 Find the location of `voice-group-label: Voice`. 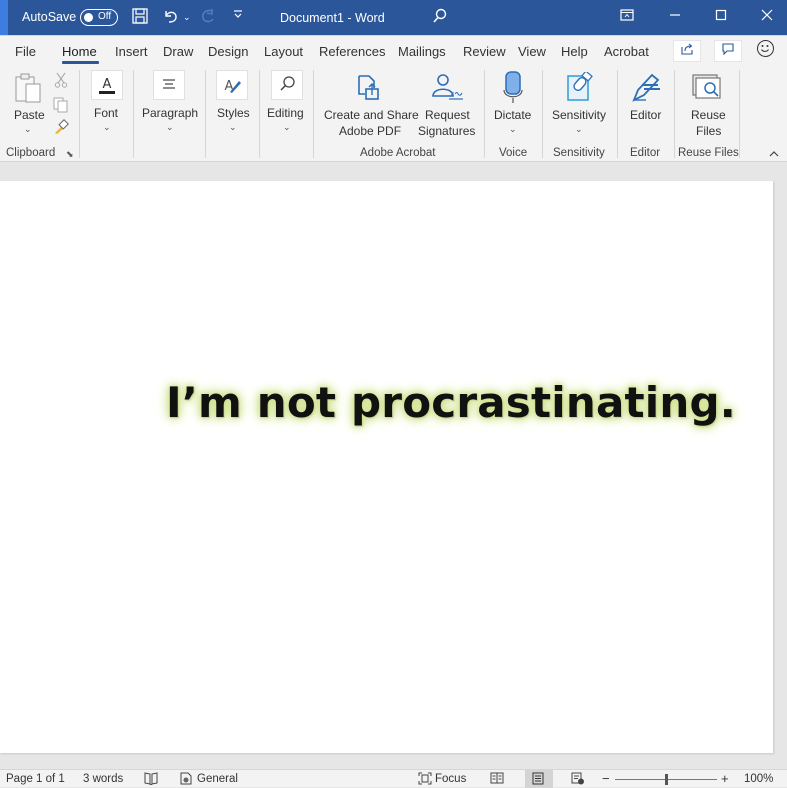

voice-group-label: Voice is located at coordinates (513, 153).